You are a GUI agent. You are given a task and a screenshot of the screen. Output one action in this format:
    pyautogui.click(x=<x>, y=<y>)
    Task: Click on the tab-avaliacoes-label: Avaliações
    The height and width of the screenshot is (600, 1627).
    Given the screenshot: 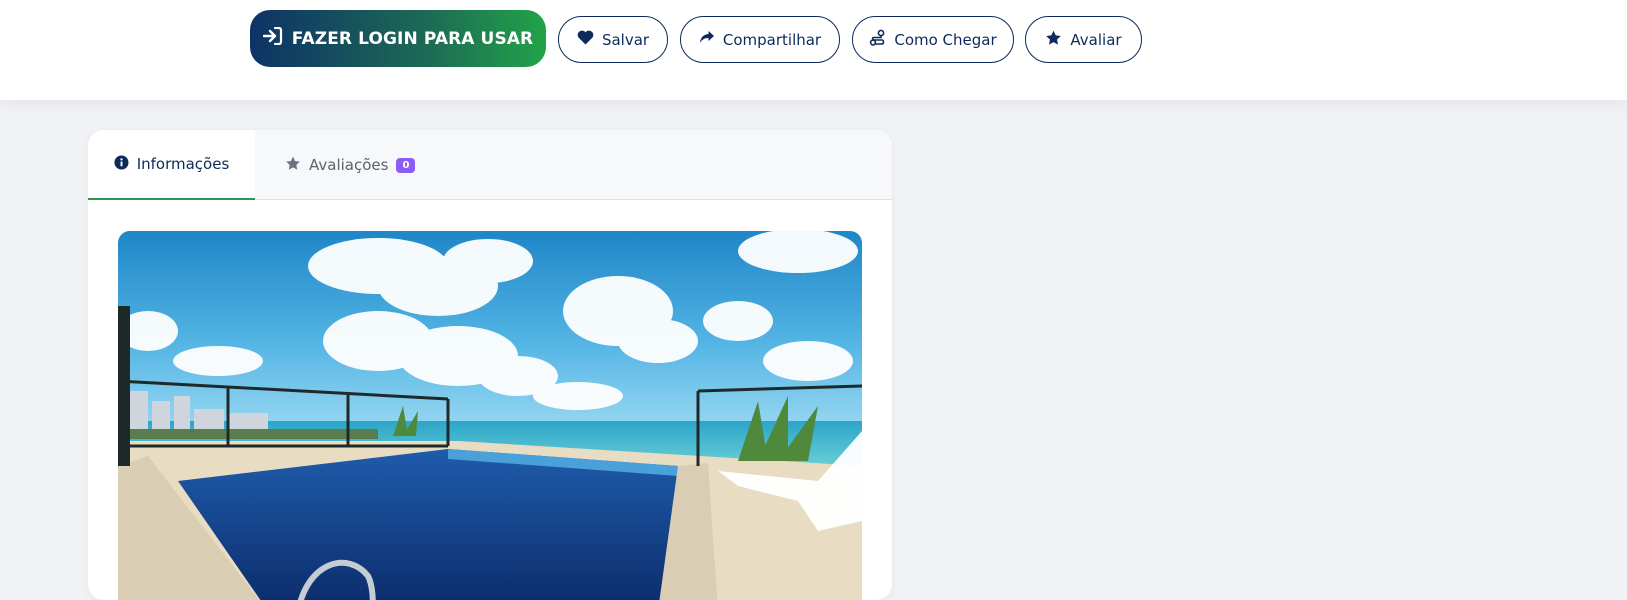 What is the action you would take?
    pyautogui.click(x=349, y=165)
    